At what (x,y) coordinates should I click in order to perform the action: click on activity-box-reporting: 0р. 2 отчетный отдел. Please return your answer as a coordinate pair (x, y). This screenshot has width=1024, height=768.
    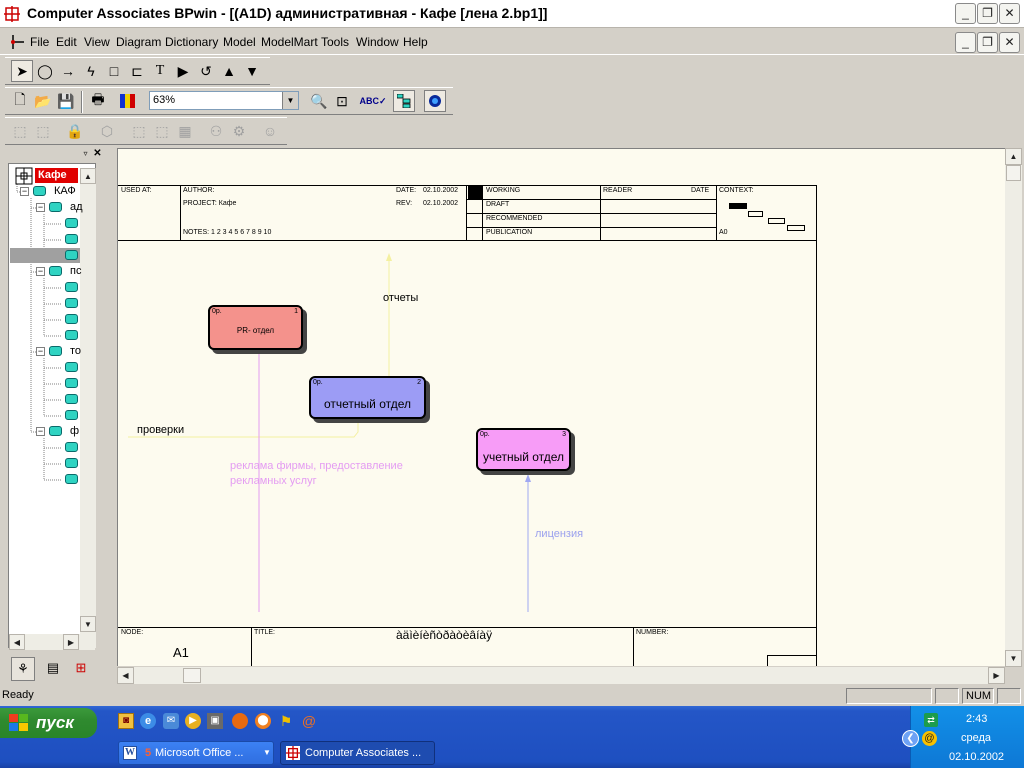
    Looking at the image, I should click on (367, 397).